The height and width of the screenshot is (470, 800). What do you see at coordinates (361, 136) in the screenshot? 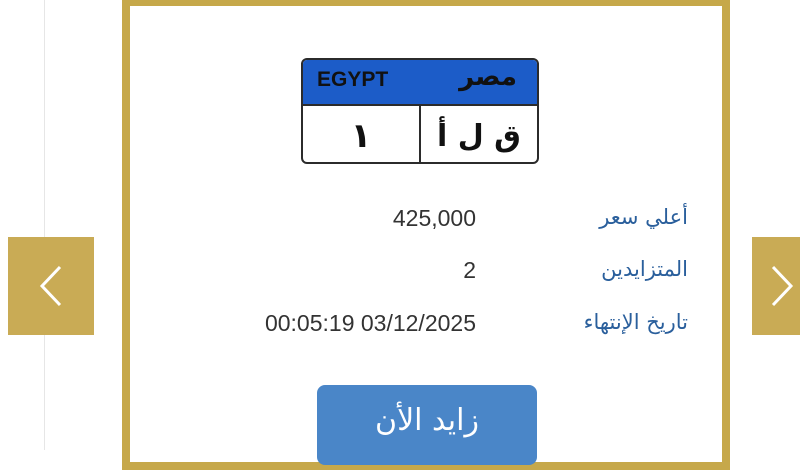
I see `plate-number: ١` at bounding box center [361, 136].